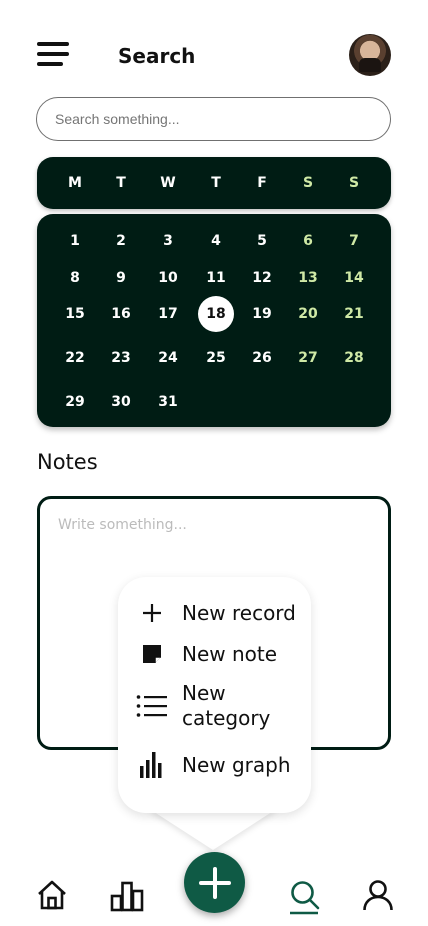 This screenshot has height=926, width=428. Describe the element at coordinates (75, 314) in the screenshot. I see `calendar-day: 15` at that location.